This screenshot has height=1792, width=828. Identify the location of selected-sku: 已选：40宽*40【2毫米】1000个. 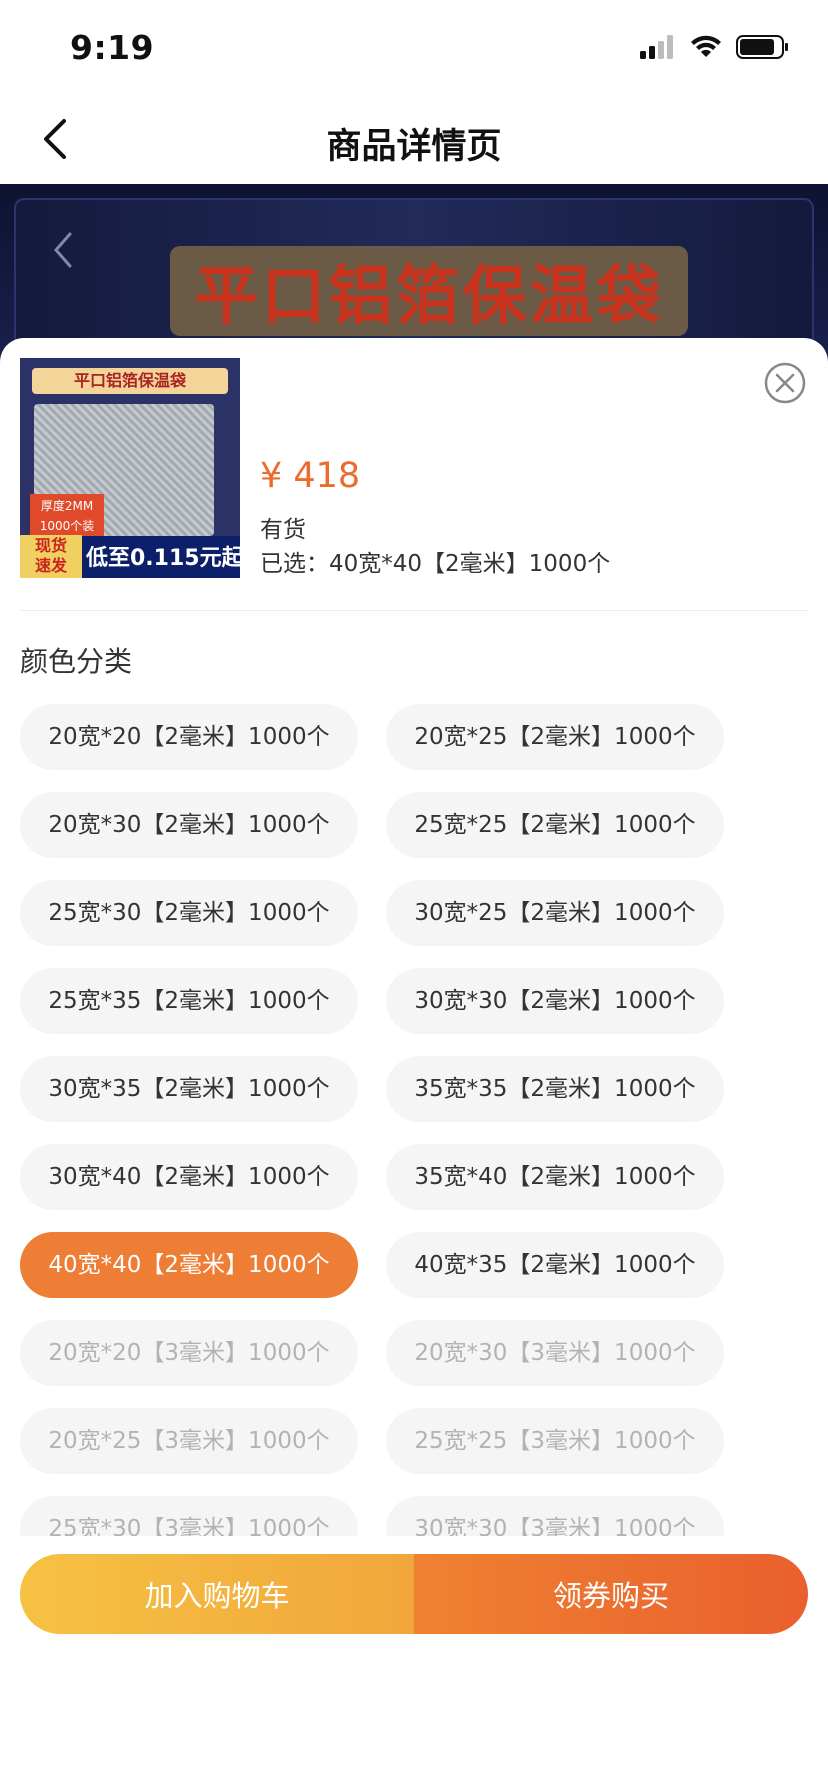
(435, 564).